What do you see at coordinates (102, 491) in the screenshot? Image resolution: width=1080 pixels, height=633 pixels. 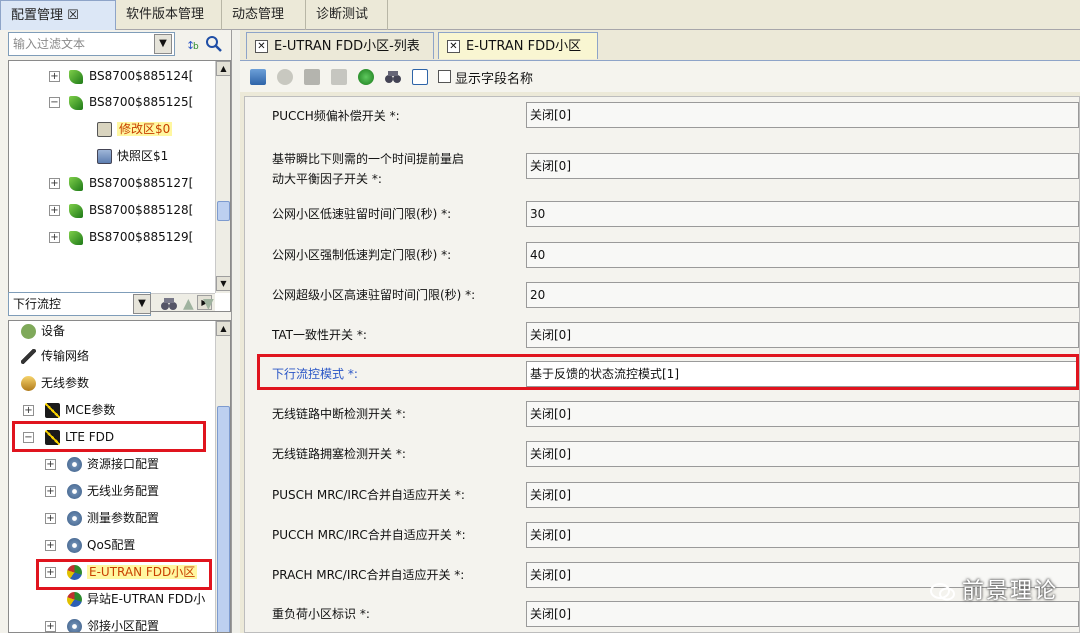 I see `tree-item-wireless-service: + 无线业务配置` at bounding box center [102, 491].